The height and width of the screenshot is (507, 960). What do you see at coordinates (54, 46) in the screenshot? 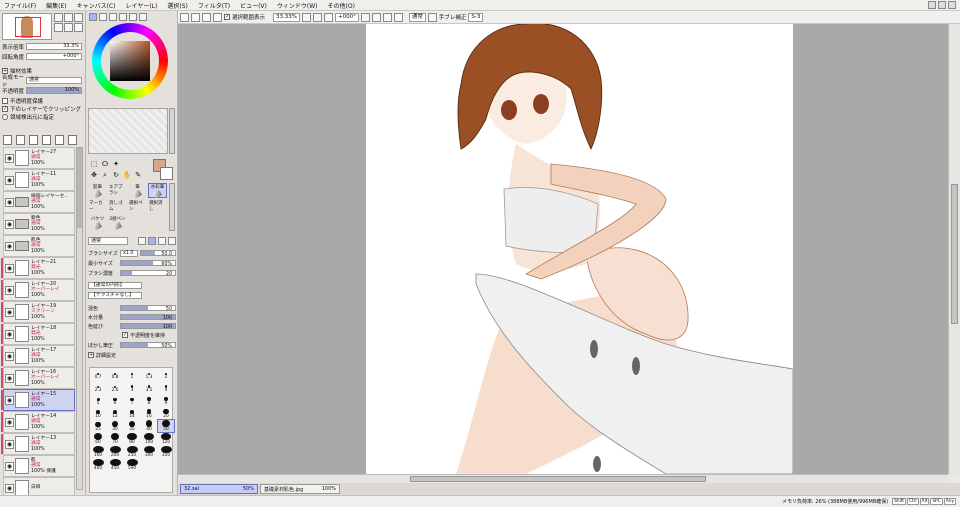
I see `zoom-field: 33.3%` at bounding box center [54, 46].